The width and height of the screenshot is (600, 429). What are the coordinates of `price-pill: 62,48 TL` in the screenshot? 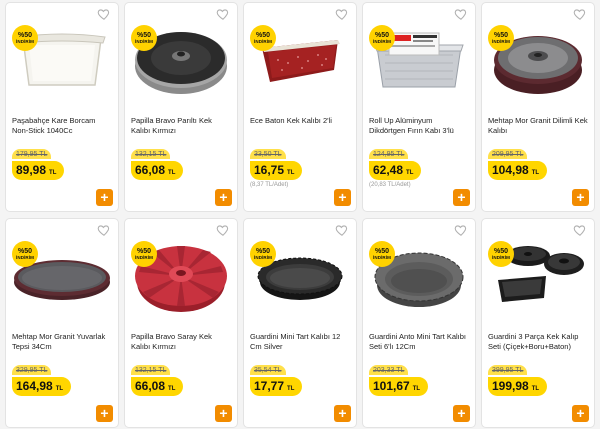 It's located at (395, 170).